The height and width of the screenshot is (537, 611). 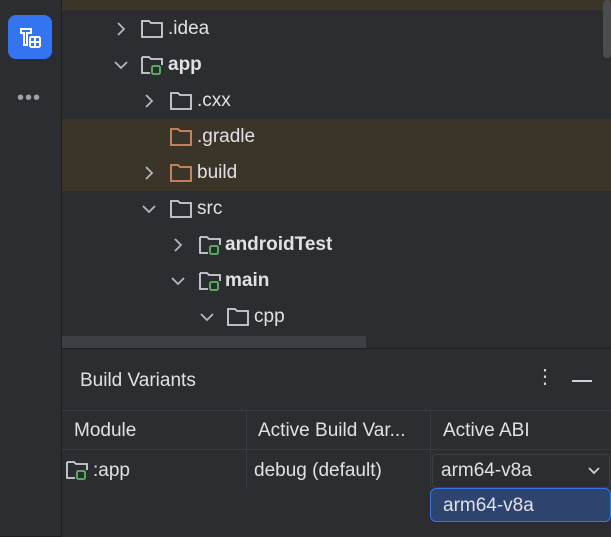 I want to click on vertical-scrollbar, so click(x=607, y=29).